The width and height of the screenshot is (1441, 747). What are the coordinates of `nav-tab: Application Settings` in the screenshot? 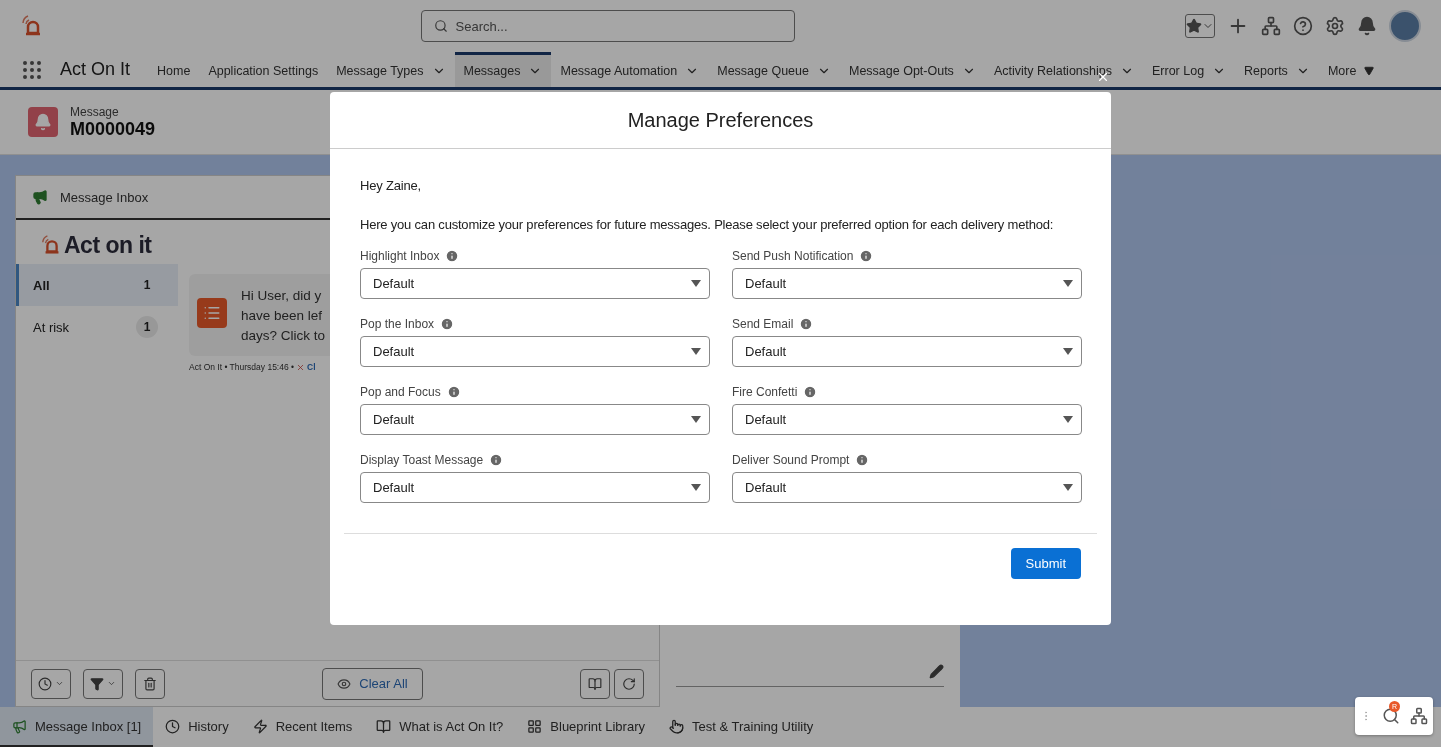 It's located at (263, 69).